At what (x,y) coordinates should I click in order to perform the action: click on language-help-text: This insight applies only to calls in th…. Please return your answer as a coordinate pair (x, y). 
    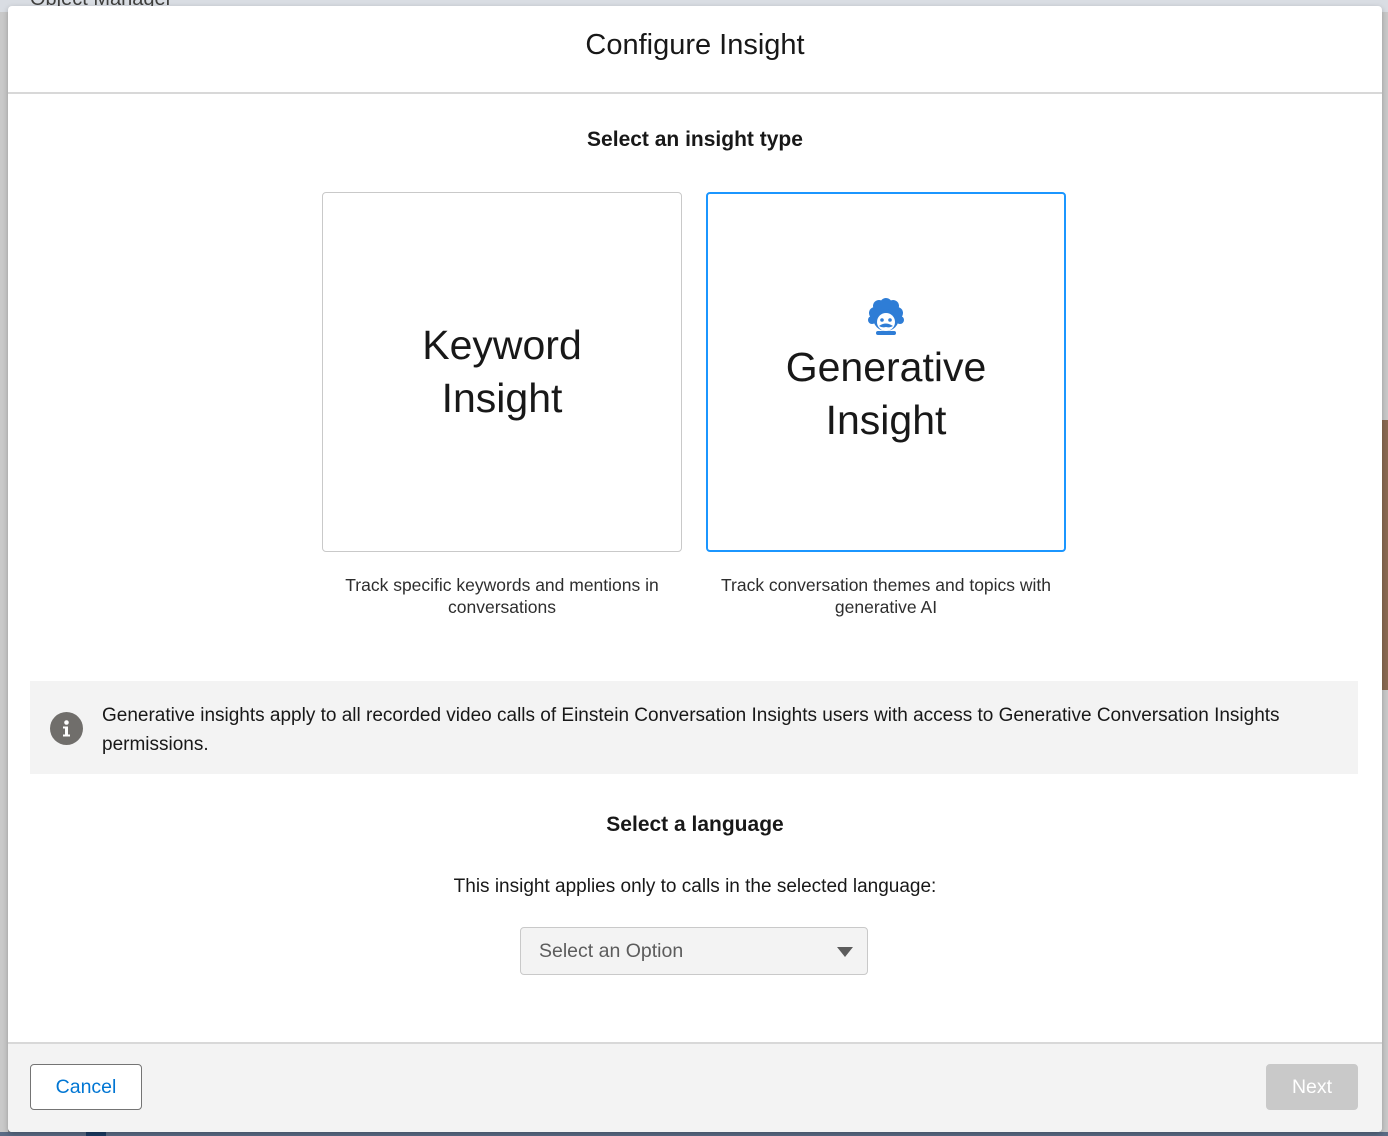
    Looking at the image, I should click on (695, 886).